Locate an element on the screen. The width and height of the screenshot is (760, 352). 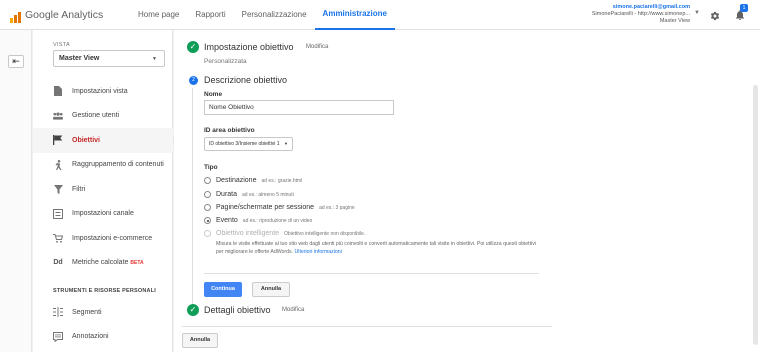
sidebar-item-label: Segmenti is located at coordinates (87, 312).